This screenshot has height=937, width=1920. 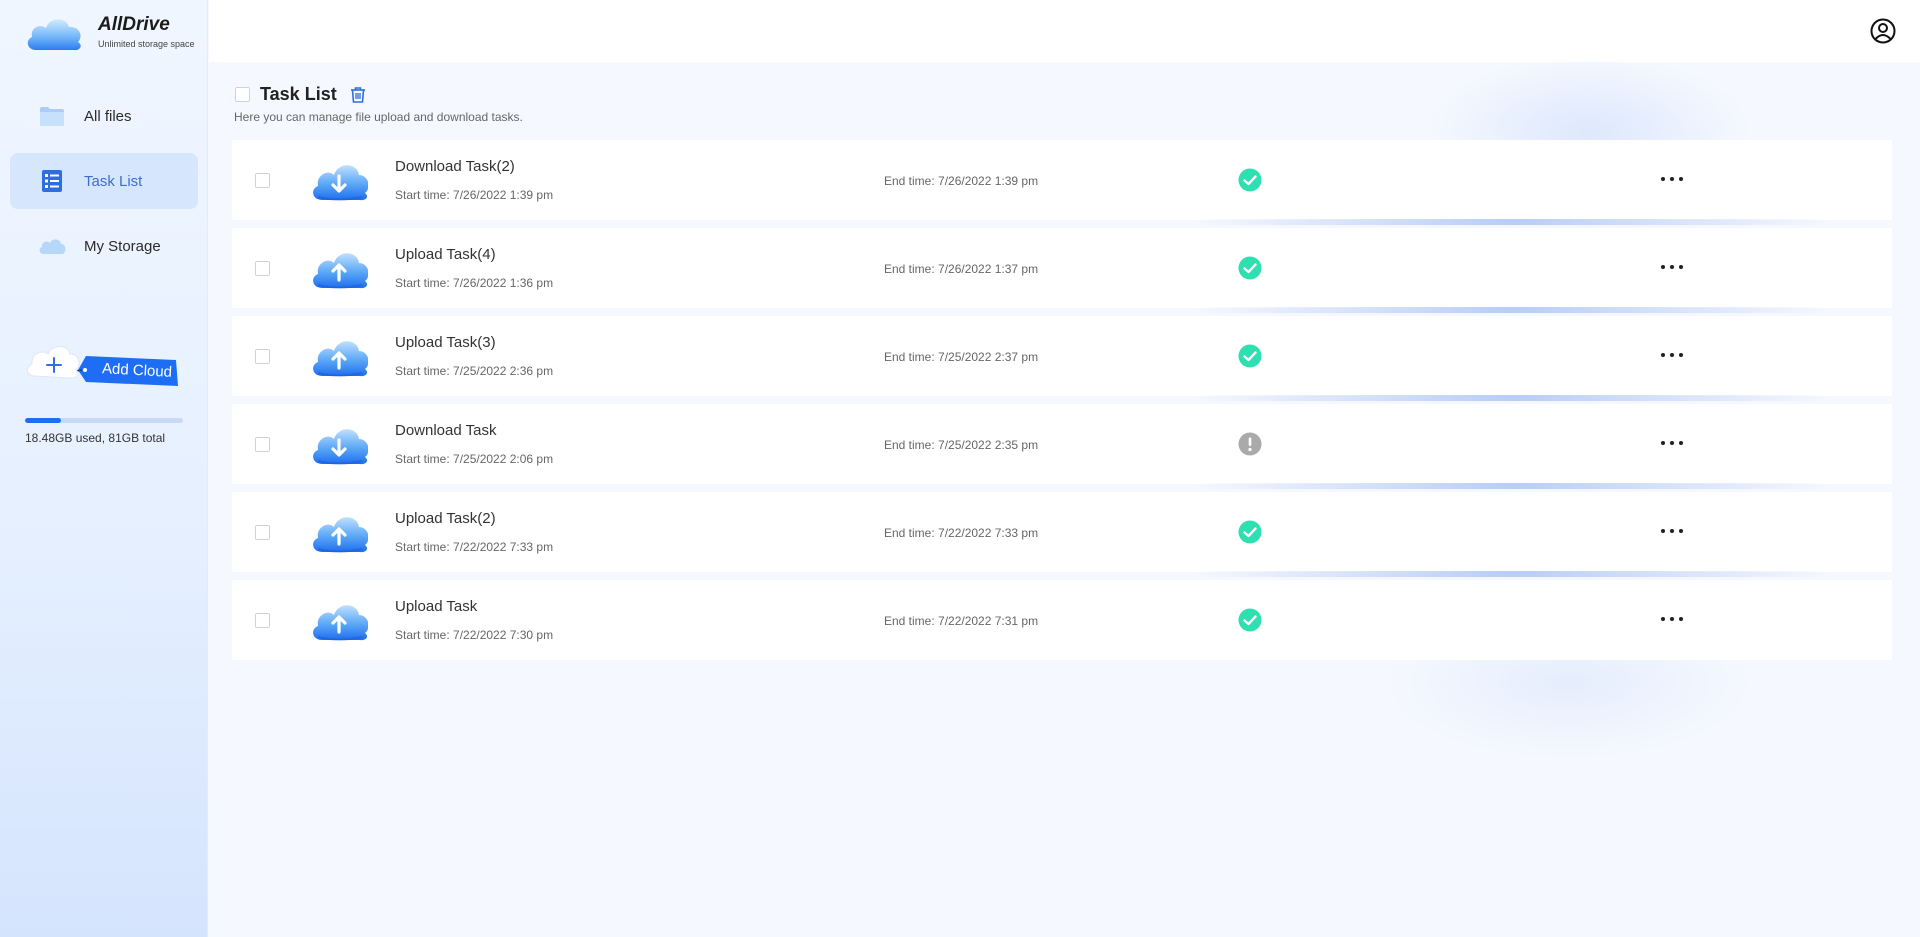 I want to click on title-row: Task List, so click(x=301, y=94).